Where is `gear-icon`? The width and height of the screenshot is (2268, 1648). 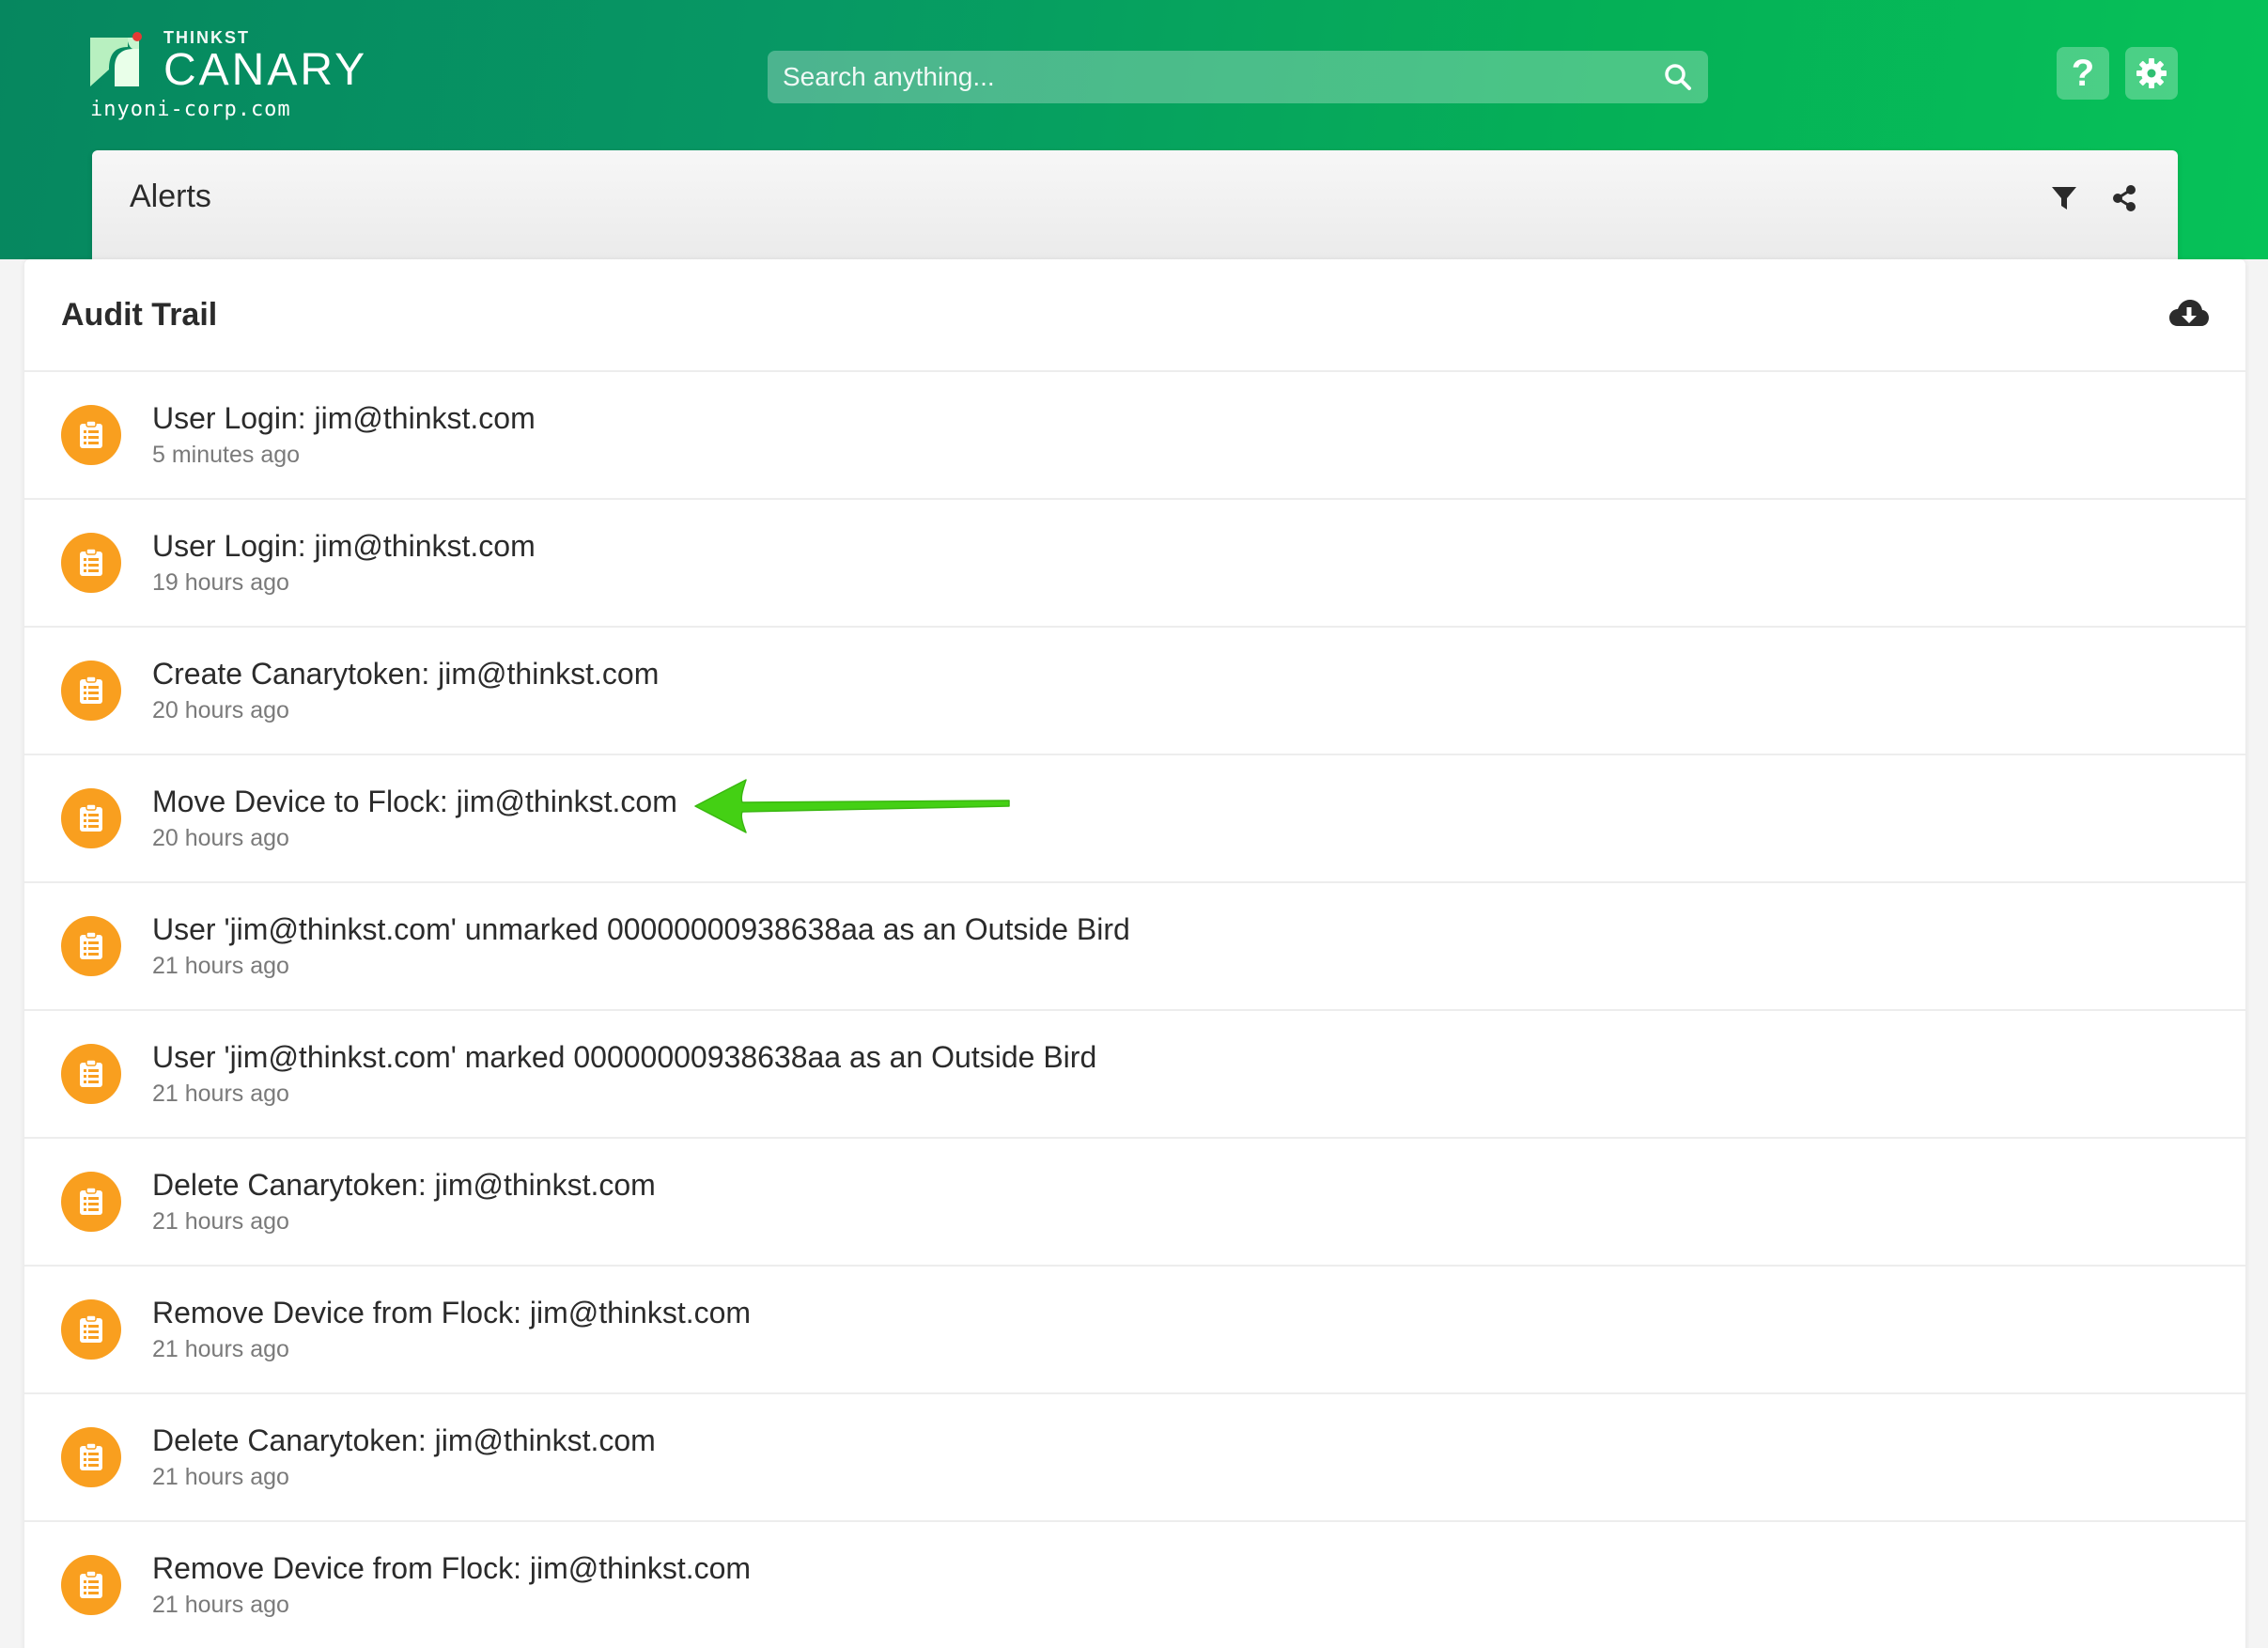 gear-icon is located at coordinates (2151, 73).